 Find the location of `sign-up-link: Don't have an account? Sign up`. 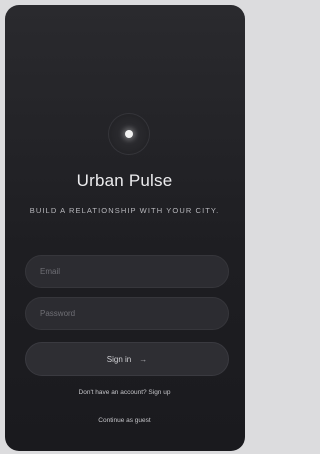

sign-up-link: Don't have an account? Sign up is located at coordinates (124, 392).